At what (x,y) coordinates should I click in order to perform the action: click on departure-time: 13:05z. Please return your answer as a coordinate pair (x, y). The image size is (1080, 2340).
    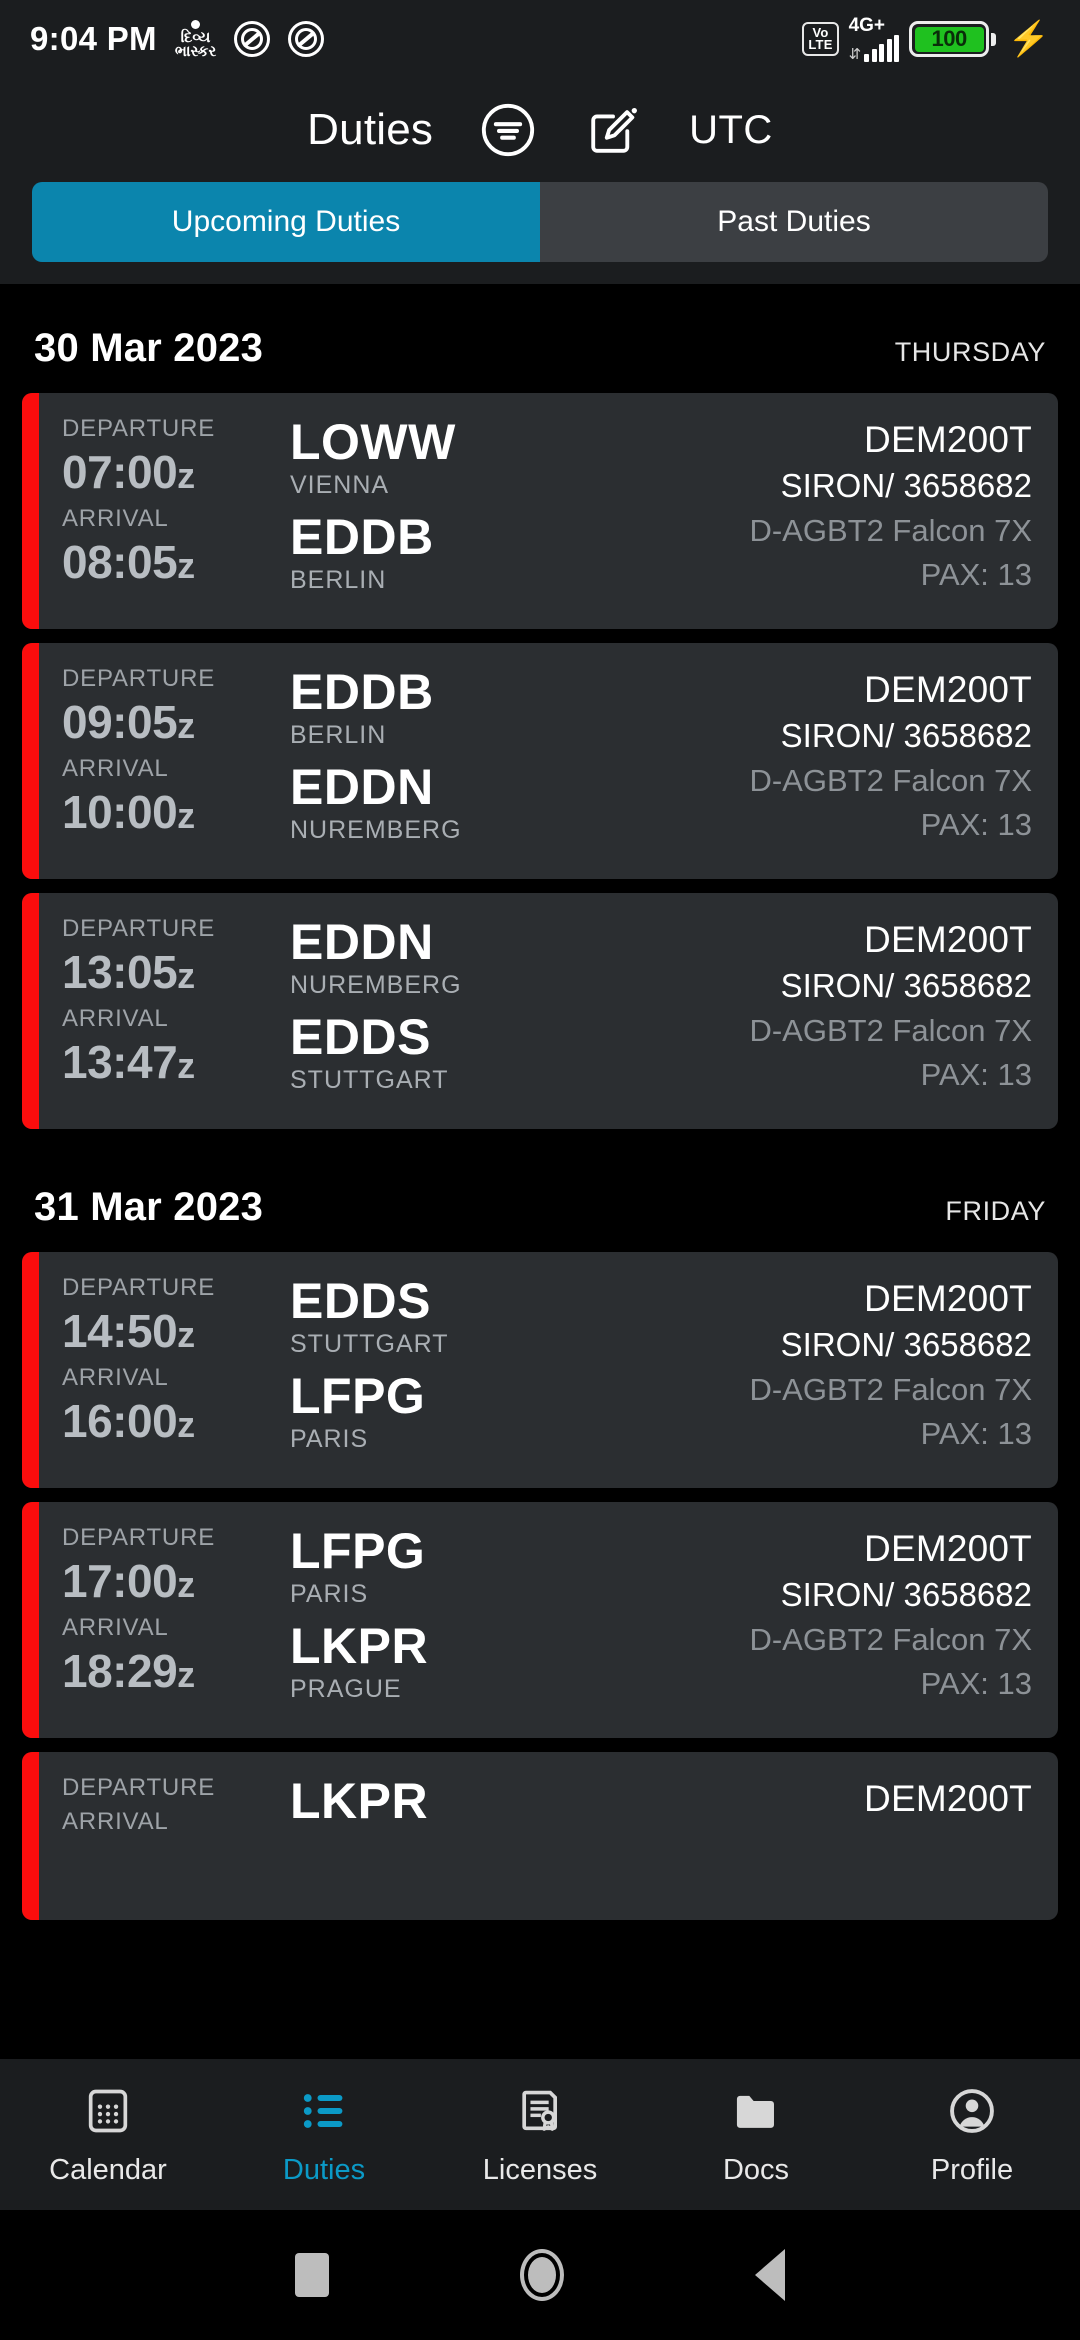
    Looking at the image, I should click on (128, 972).